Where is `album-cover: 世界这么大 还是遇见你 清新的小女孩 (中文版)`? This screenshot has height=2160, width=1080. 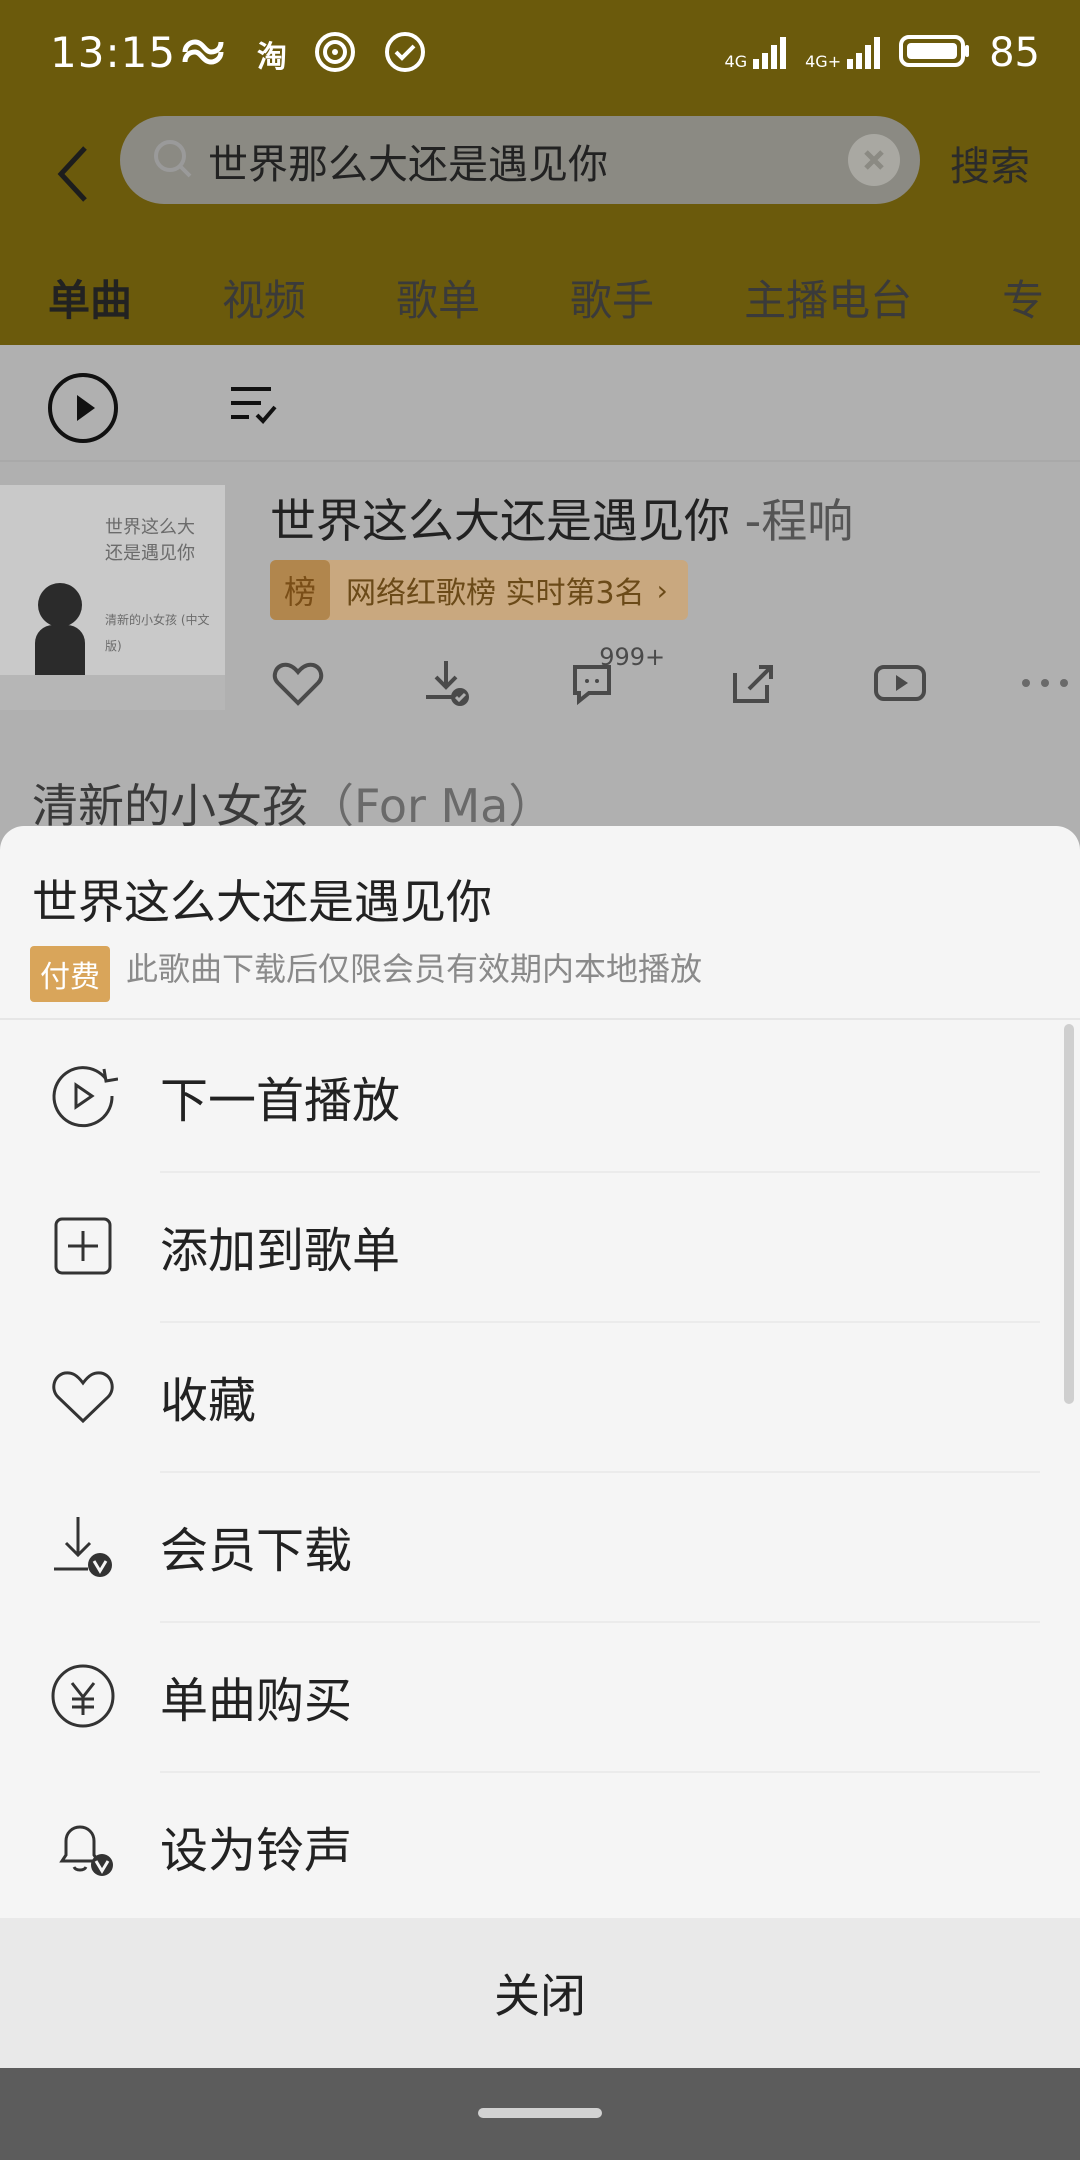
album-cover: 世界这么大 还是遇见你 清新的小女孩 (中文版) is located at coordinates (112, 597).